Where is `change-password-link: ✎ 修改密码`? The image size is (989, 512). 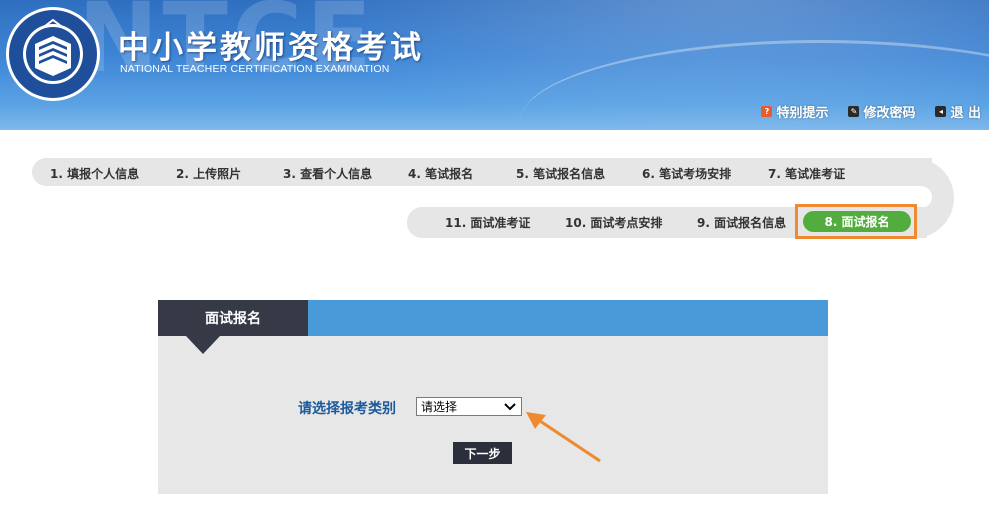
change-password-link: ✎ 修改密码 is located at coordinates (881, 111).